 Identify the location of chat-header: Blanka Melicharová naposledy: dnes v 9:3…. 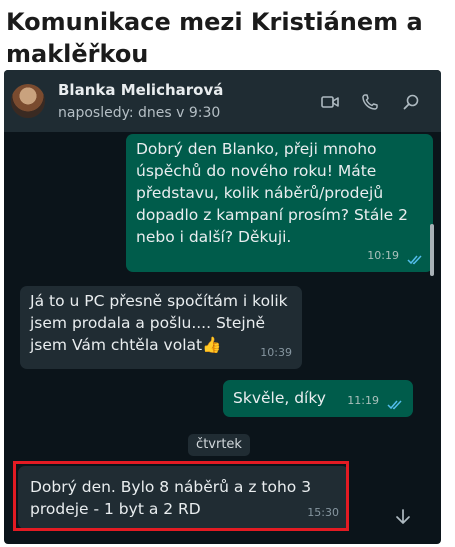
(222, 101).